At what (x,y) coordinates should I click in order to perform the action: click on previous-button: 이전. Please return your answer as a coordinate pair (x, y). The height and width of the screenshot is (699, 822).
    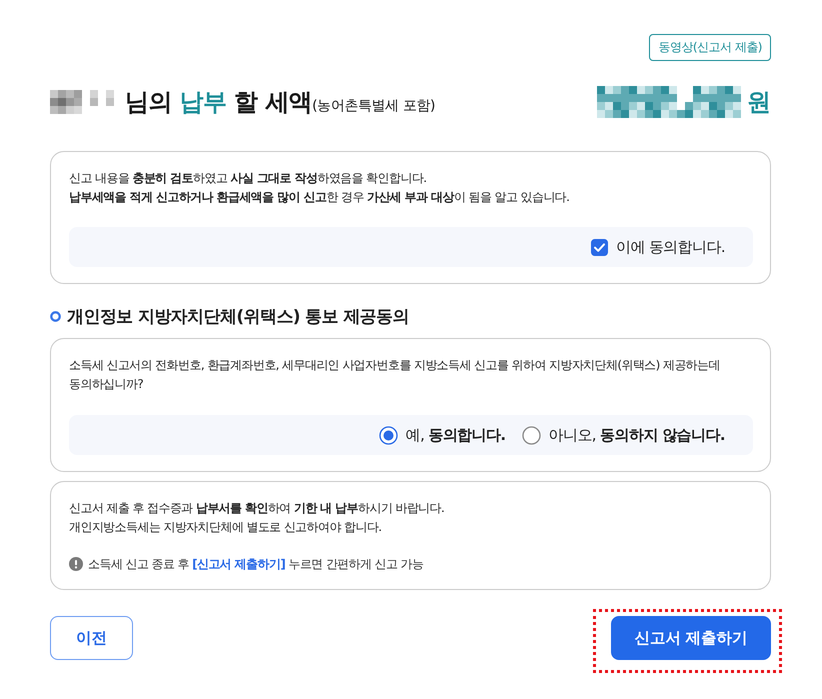
    Looking at the image, I should click on (91, 638).